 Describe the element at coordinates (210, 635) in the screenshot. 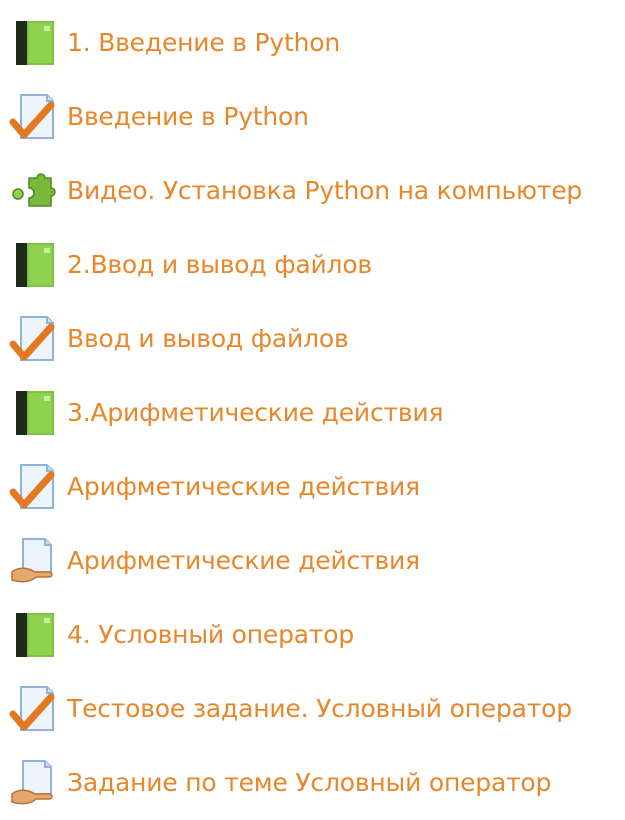

I see `activity-link: 4. Условный оператор` at that location.